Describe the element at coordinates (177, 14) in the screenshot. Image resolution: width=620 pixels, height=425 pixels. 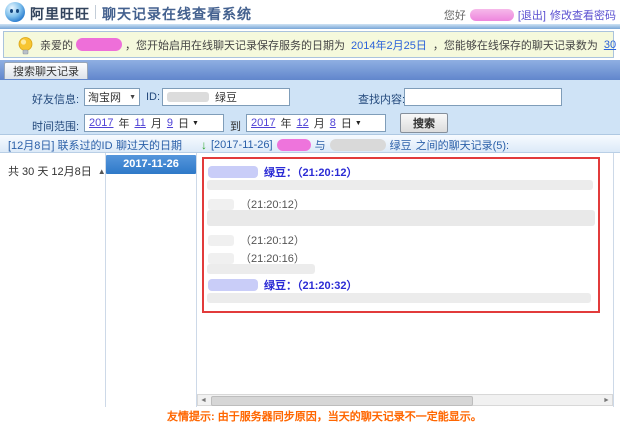
I see `page-title: 聊天记录在线查看系统` at that location.